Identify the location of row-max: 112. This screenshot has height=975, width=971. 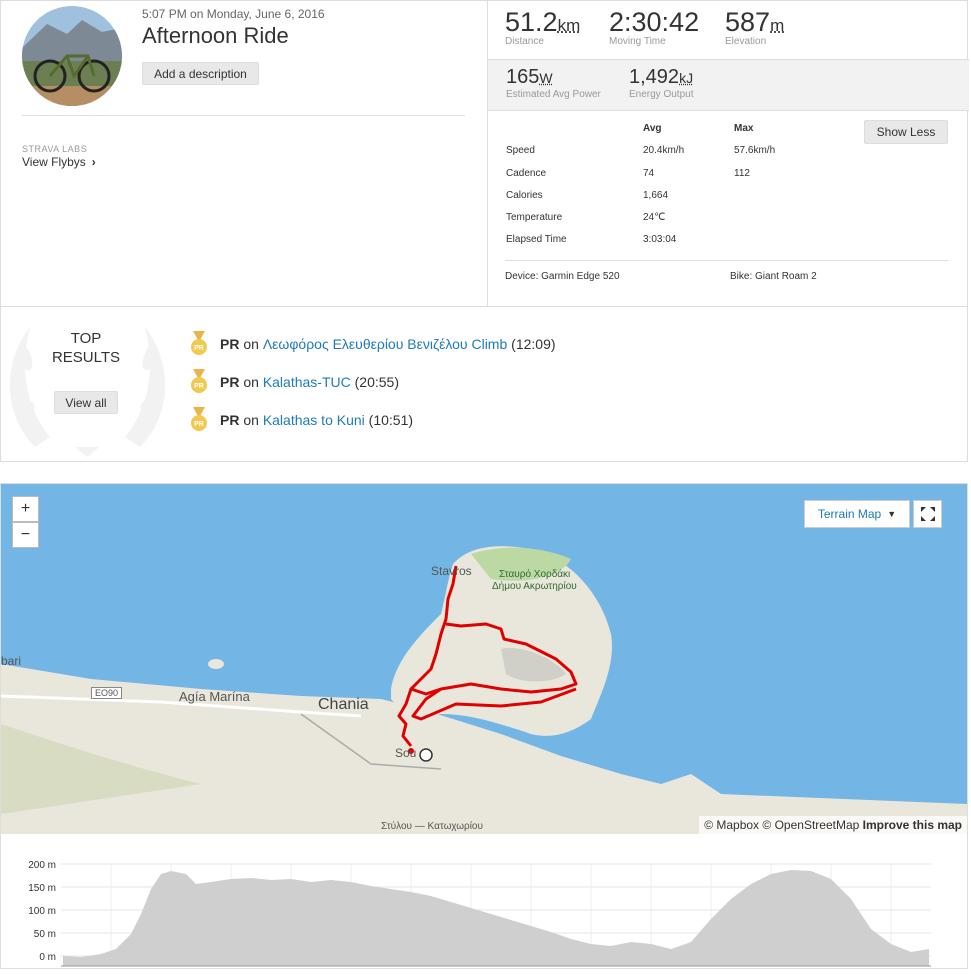
(742, 173).